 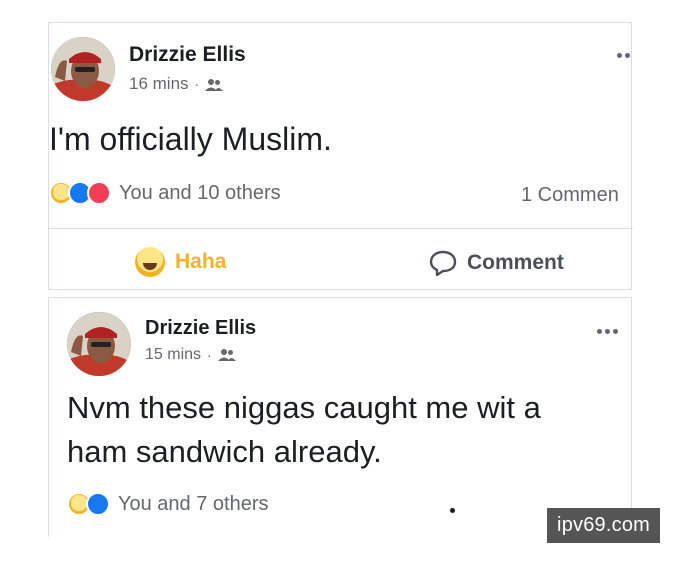 I want to click on post-meta: 15 mins ·, so click(x=190, y=355).